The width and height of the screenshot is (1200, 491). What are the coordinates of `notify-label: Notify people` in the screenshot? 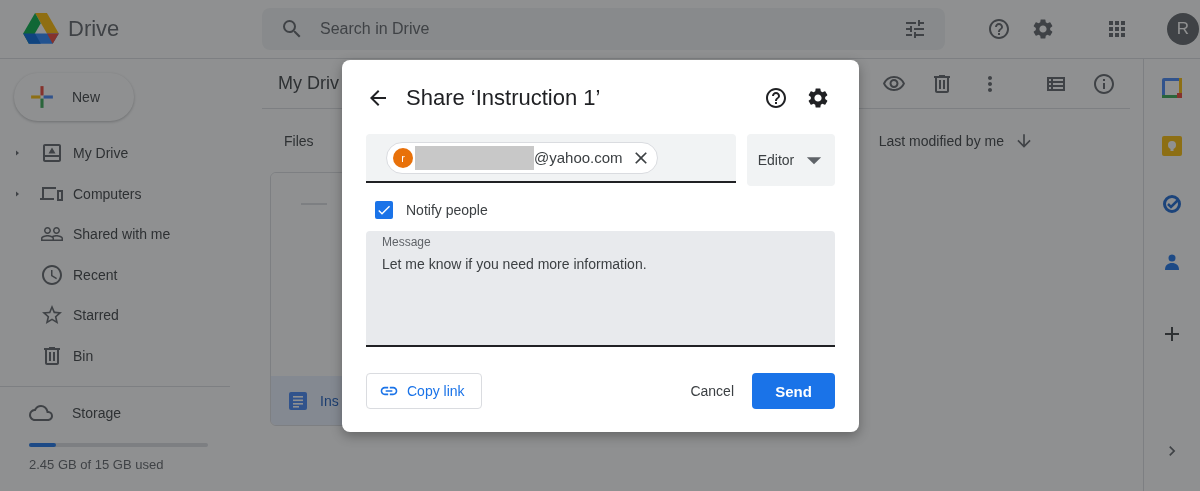 It's located at (447, 210).